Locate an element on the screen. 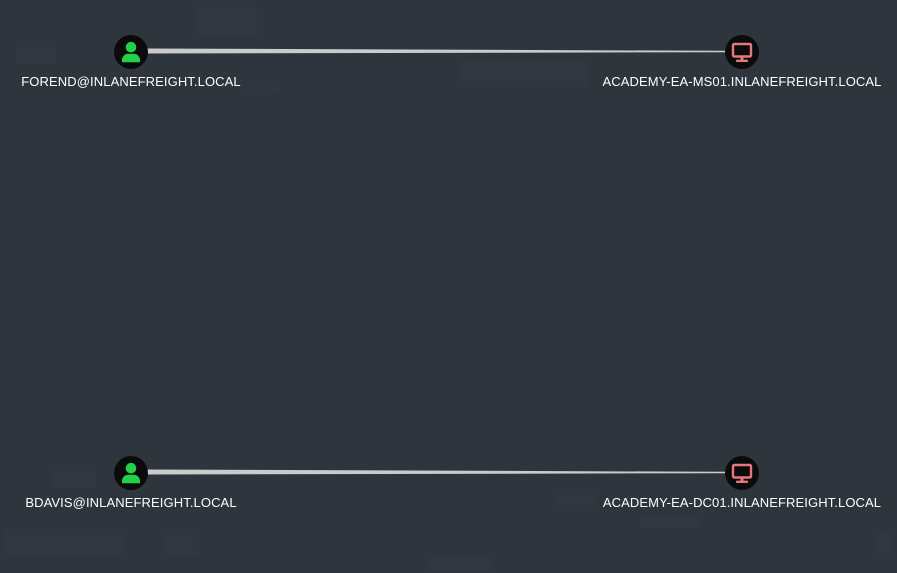 The height and width of the screenshot is (573, 897). computer-node-dc01 is located at coordinates (742, 473).